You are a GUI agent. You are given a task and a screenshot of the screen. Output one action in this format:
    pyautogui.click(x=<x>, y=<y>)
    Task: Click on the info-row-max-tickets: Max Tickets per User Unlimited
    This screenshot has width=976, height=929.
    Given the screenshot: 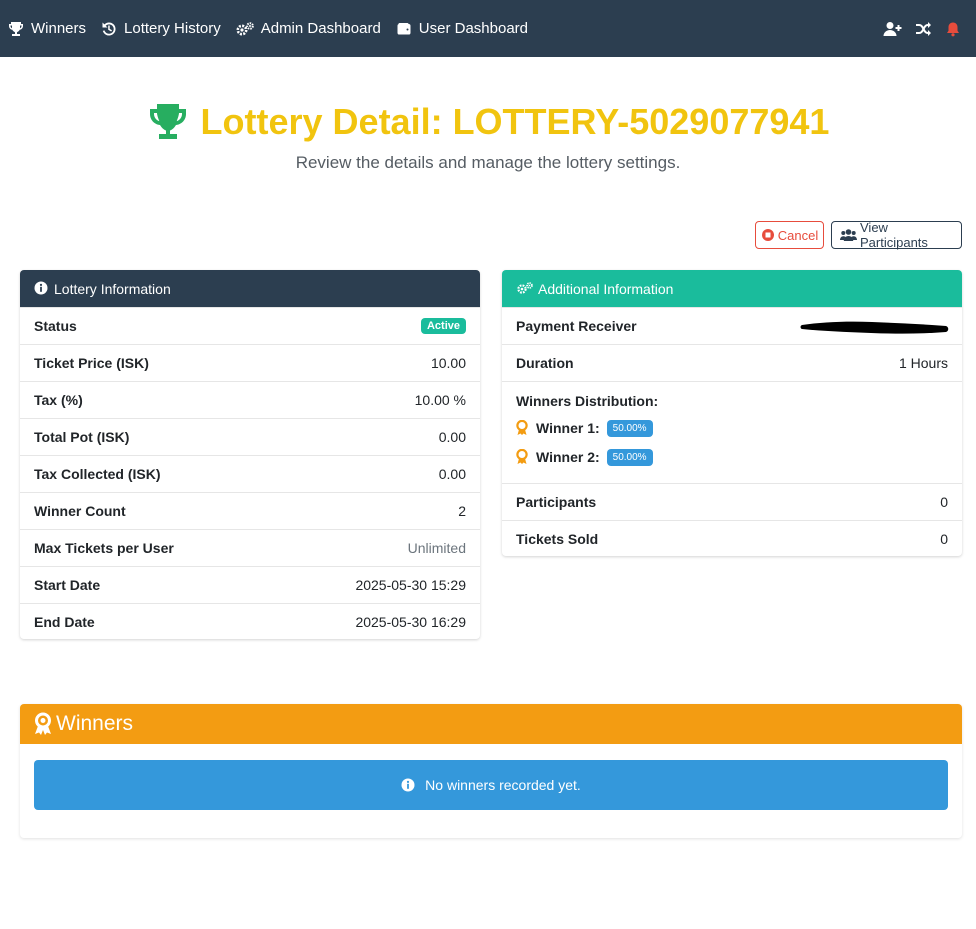 What is the action you would take?
    pyautogui.click(x=250, y=547)
    